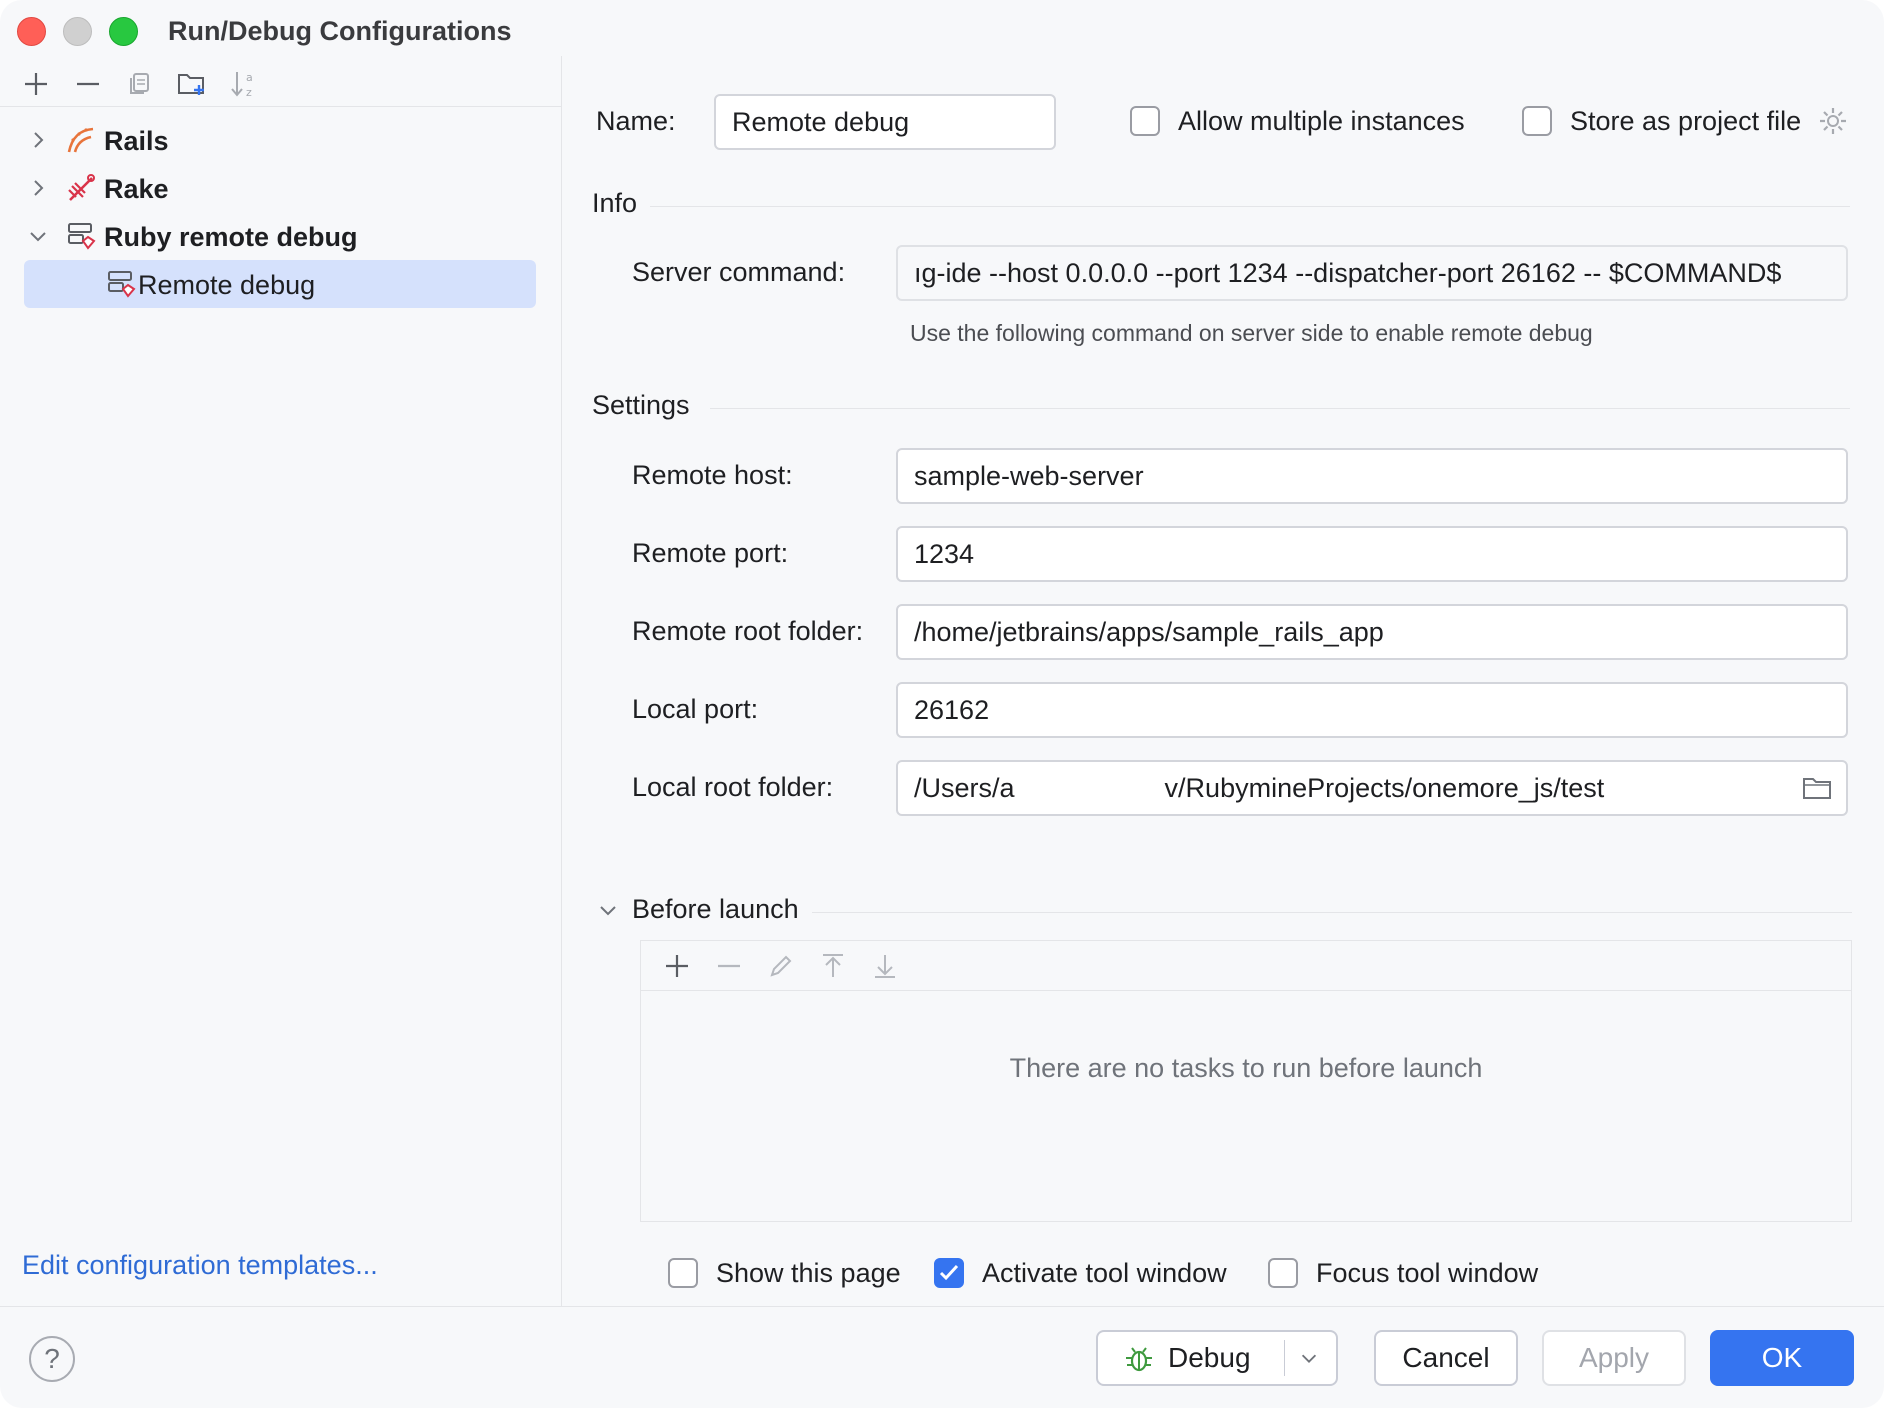  I want to click on browse-folder-icon, so click(1817, 788).